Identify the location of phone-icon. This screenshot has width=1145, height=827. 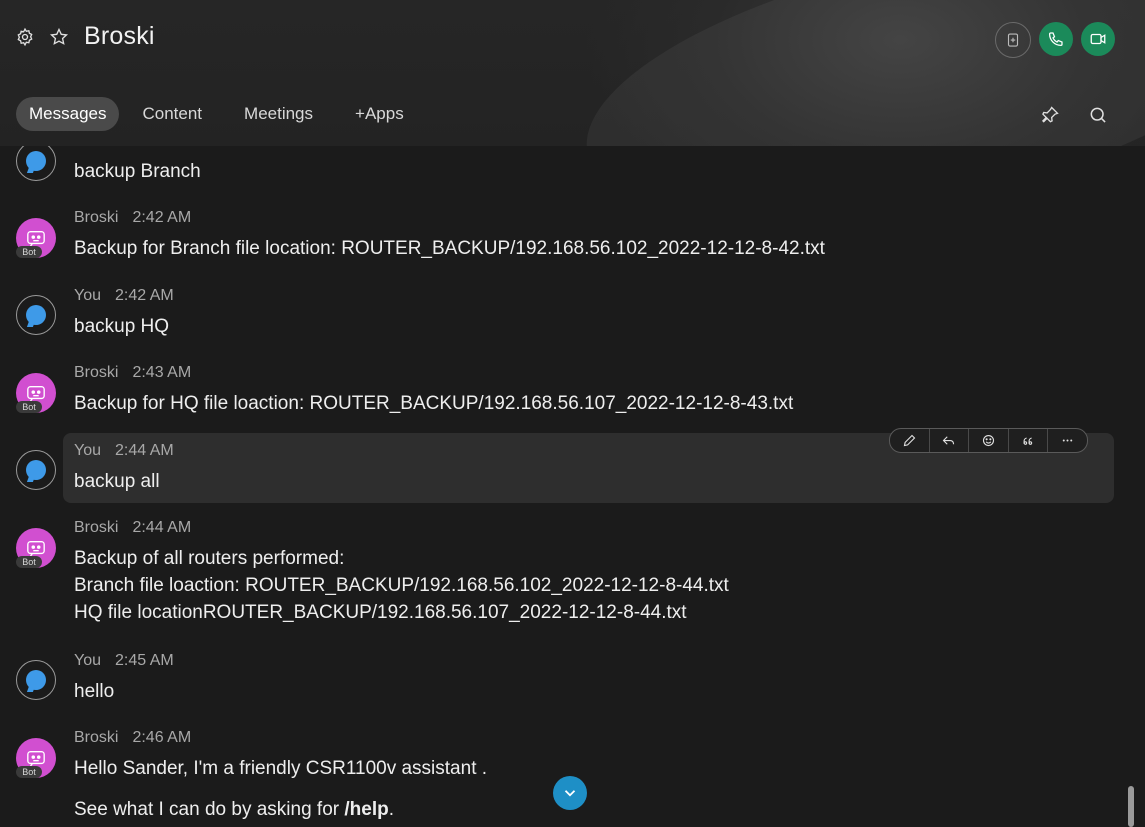
(1055, 39).